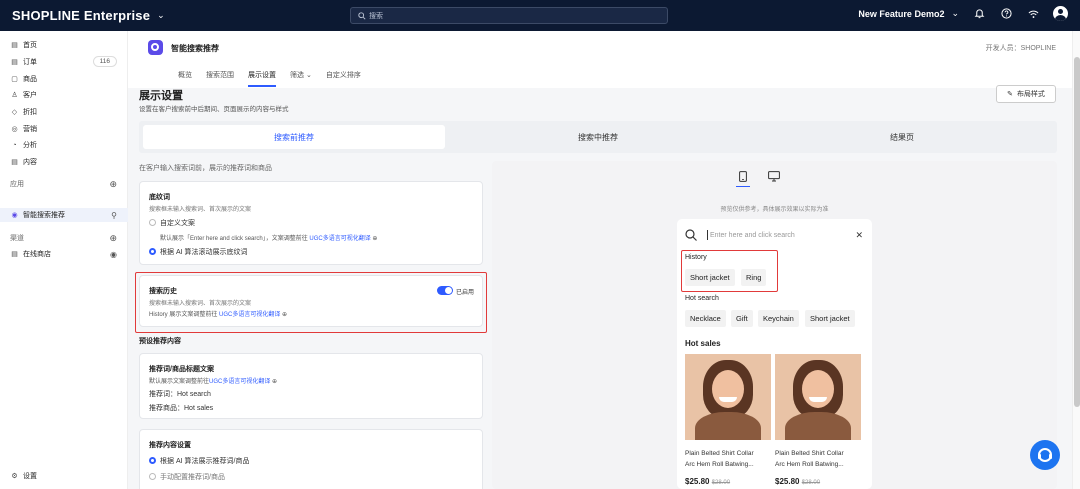  What do you see at coordinates (185, 78) in the screenshot?
I see `tab-overview: 概览` at bounding box center [185, 78].